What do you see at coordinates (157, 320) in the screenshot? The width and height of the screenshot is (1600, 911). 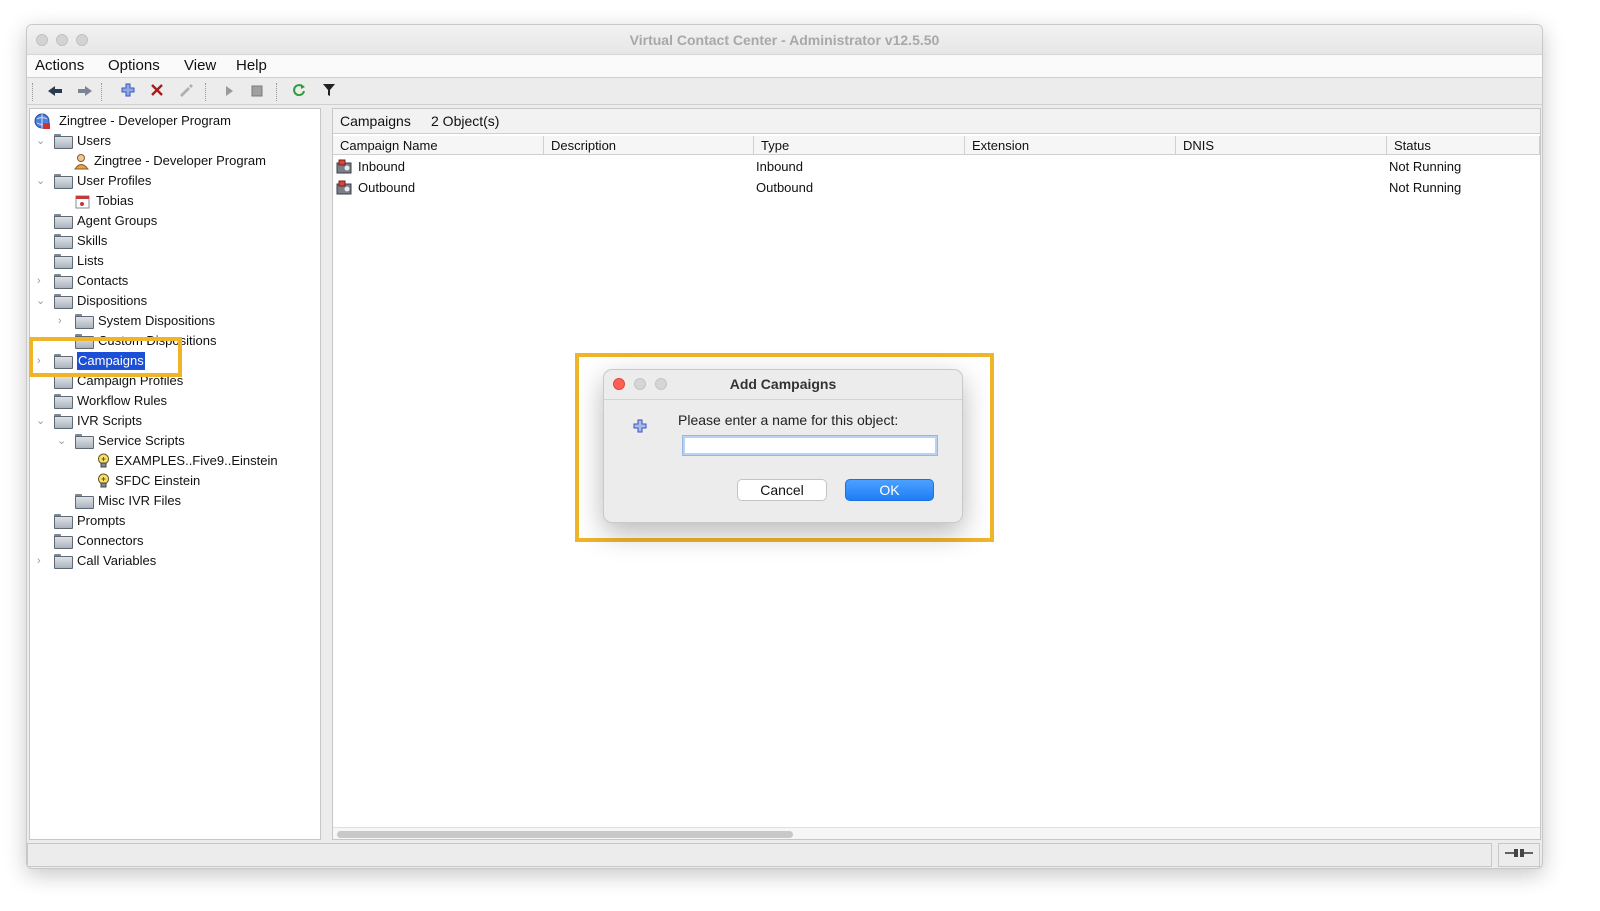 I see `tree-label: System Dispositions` at bounding box center [157, 320].